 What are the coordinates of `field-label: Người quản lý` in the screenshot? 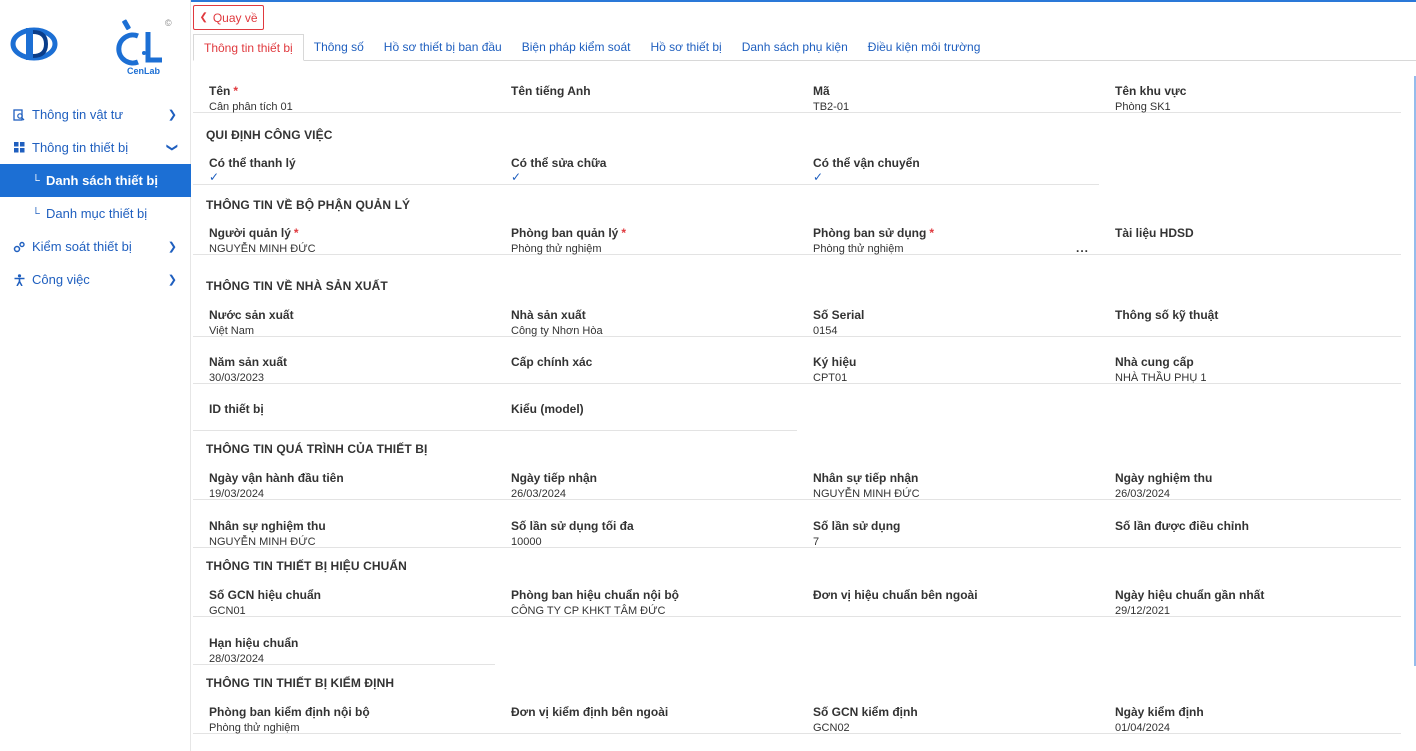 It's located at (250, 233).